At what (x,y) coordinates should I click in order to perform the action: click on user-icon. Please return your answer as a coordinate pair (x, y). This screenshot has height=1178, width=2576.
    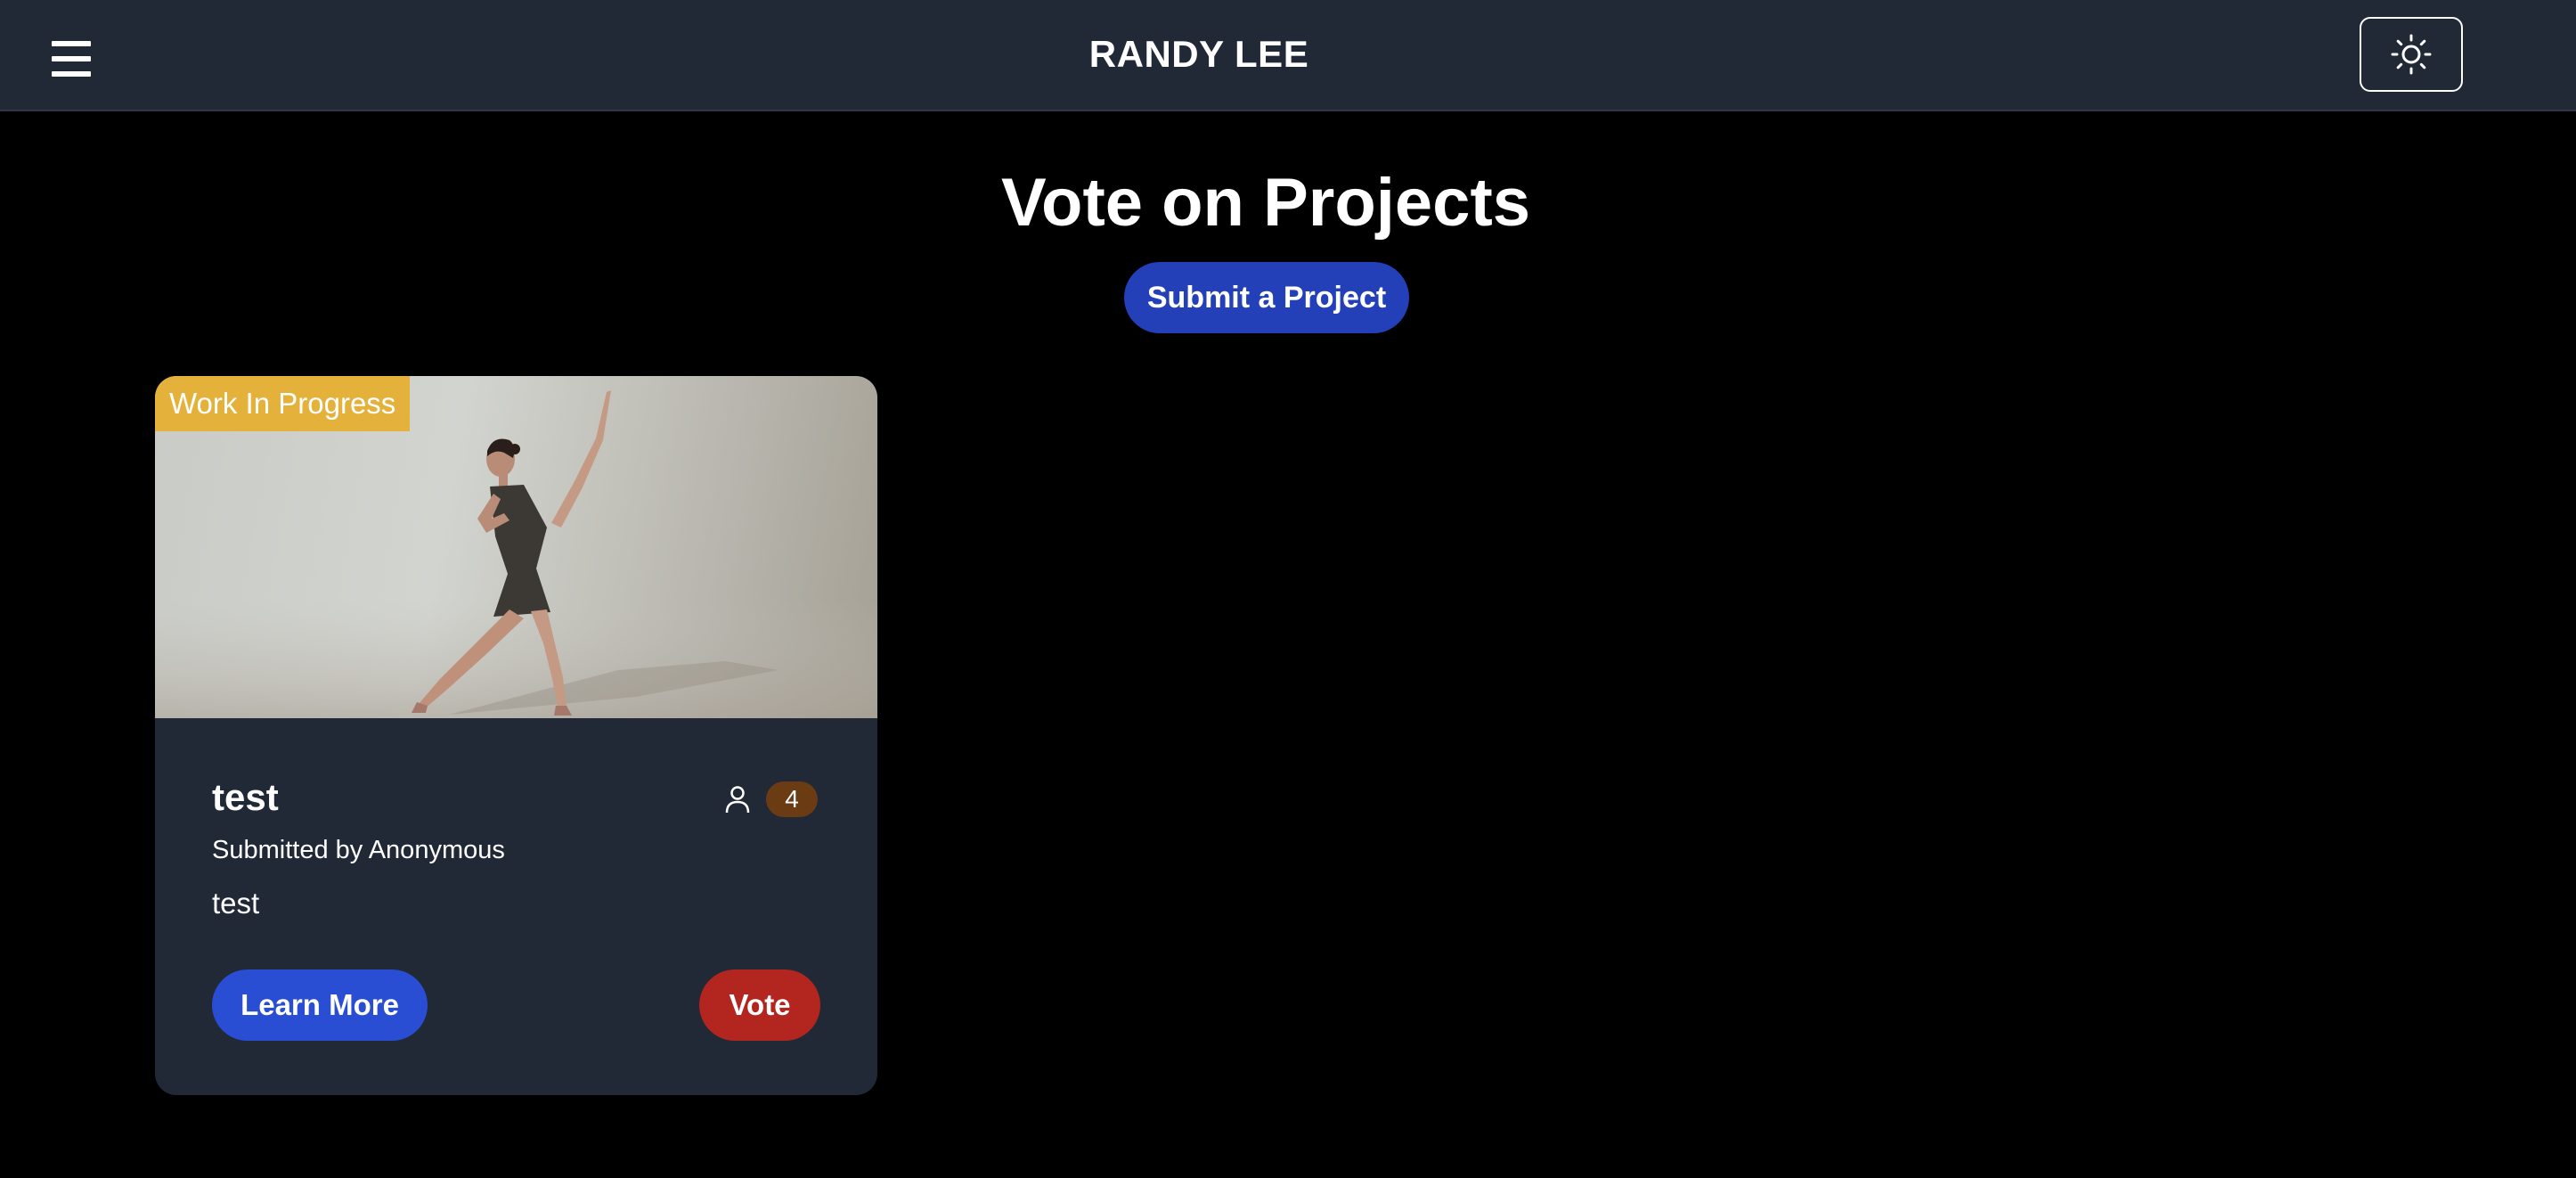
    Looking at the image, I should click on (737, 800).